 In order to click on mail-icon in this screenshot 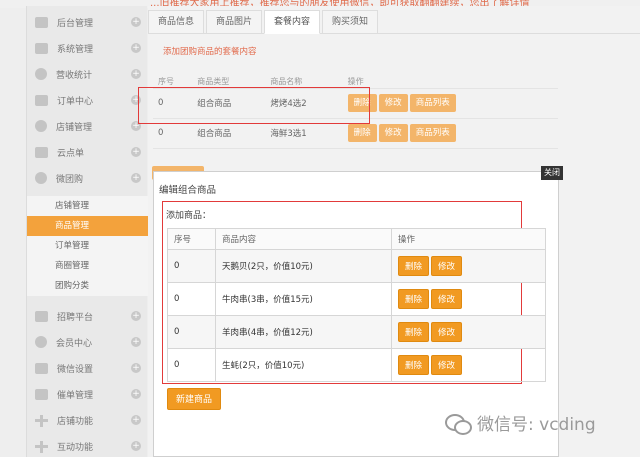, I will do `click(41, 368)`.